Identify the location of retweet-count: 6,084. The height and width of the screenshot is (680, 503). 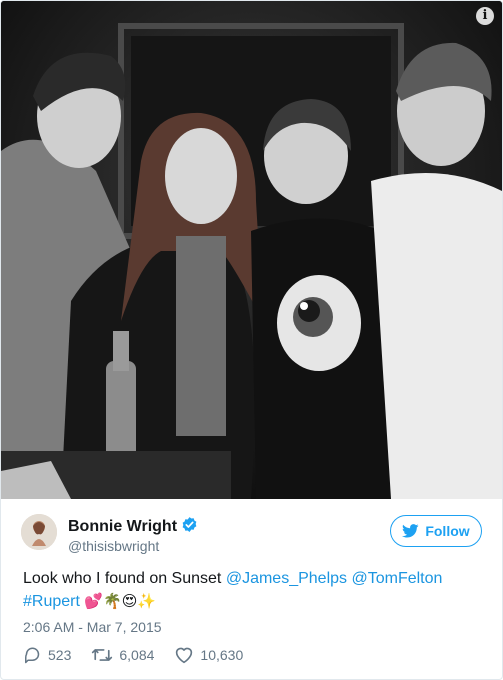
(137, 655).